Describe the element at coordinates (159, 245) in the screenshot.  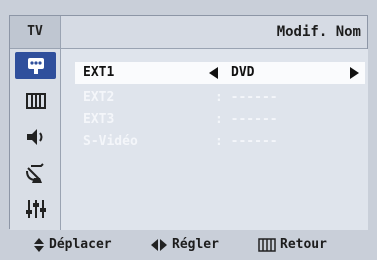
I see `left-right-arrows-icon` at that location.